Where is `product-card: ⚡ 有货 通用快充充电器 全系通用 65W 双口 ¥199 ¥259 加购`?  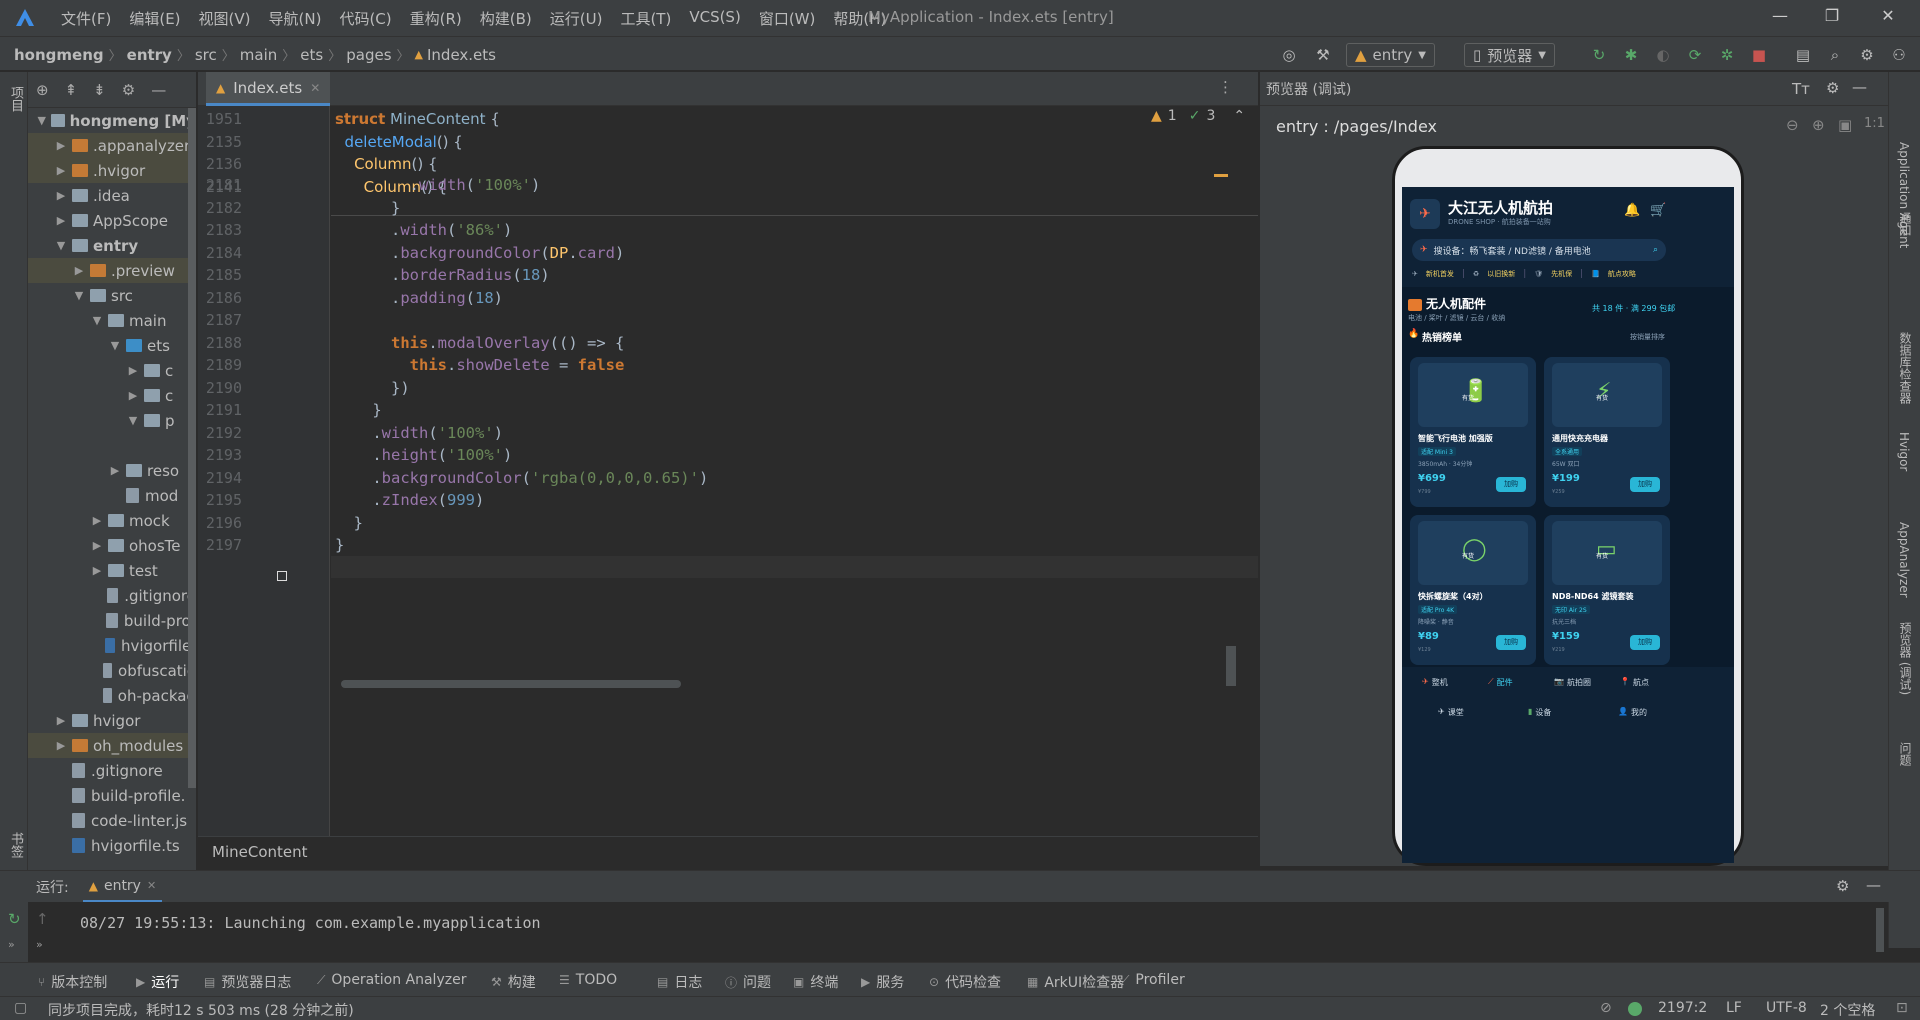
product-card: ⚡ 有货 通用快充充电器 全系通用 65W 双口 ¥199 ¥259 加购 is located at coordinates (1607, 432).